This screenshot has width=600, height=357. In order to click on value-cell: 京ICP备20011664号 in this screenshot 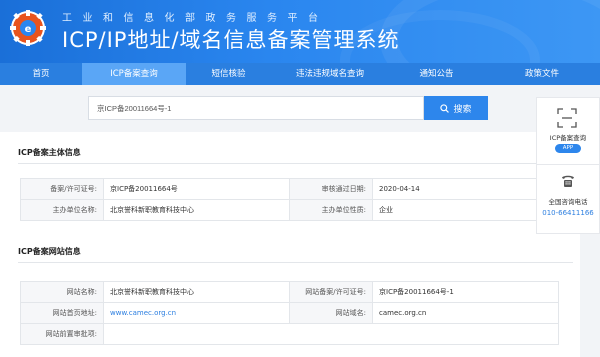, I will do `click(196, 189)`.